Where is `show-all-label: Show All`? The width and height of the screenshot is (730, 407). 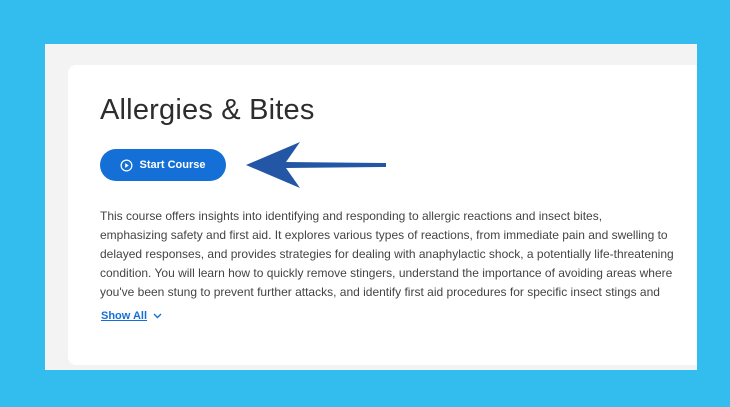 show-all-label: Show All is located at coordinates (124, 316).